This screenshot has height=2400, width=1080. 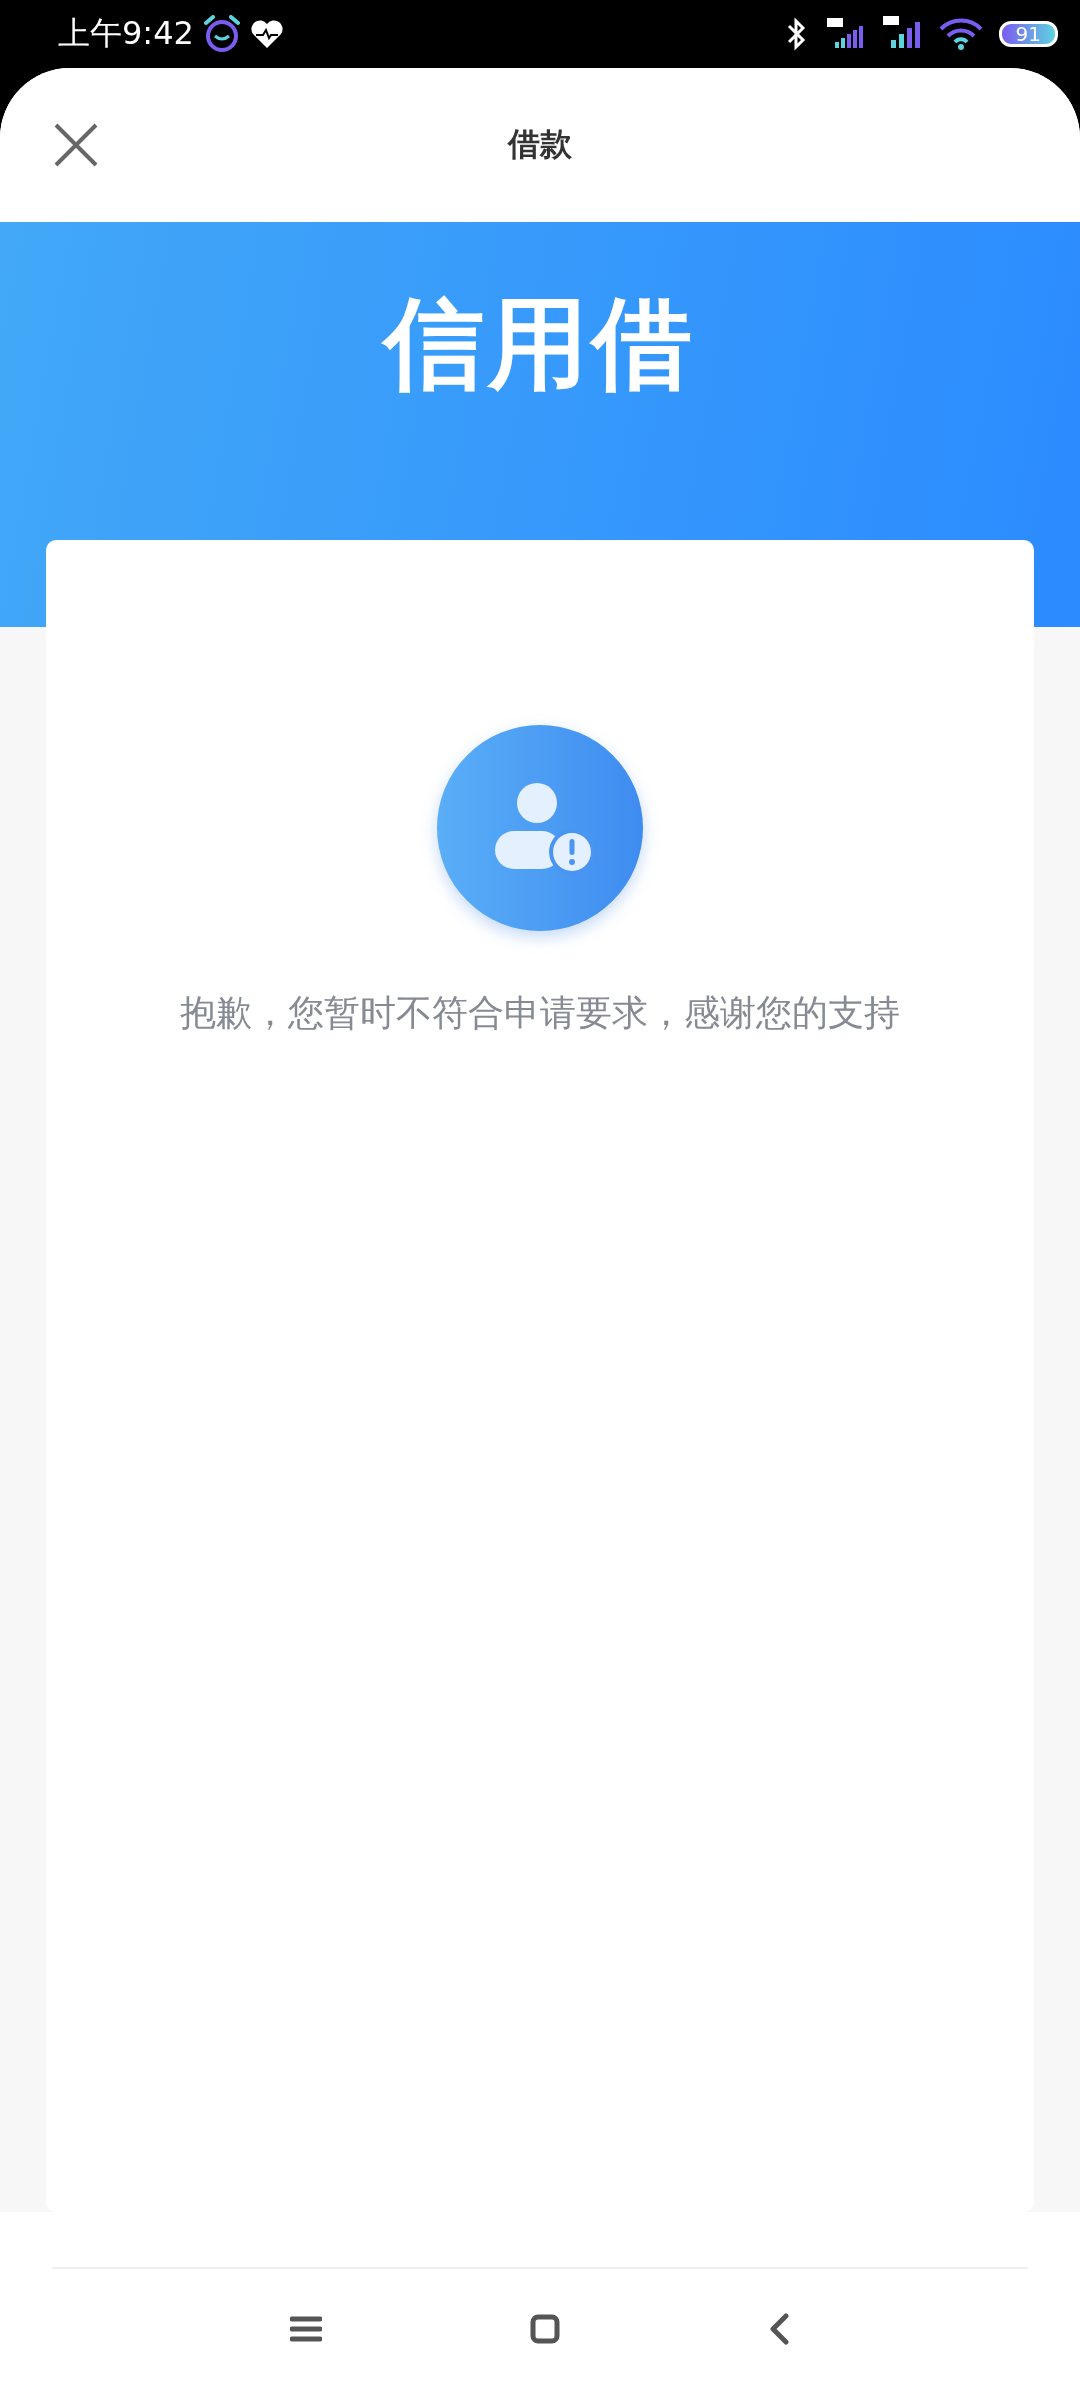 I want to click on page-title: 借款, so click(x=540, y=144).